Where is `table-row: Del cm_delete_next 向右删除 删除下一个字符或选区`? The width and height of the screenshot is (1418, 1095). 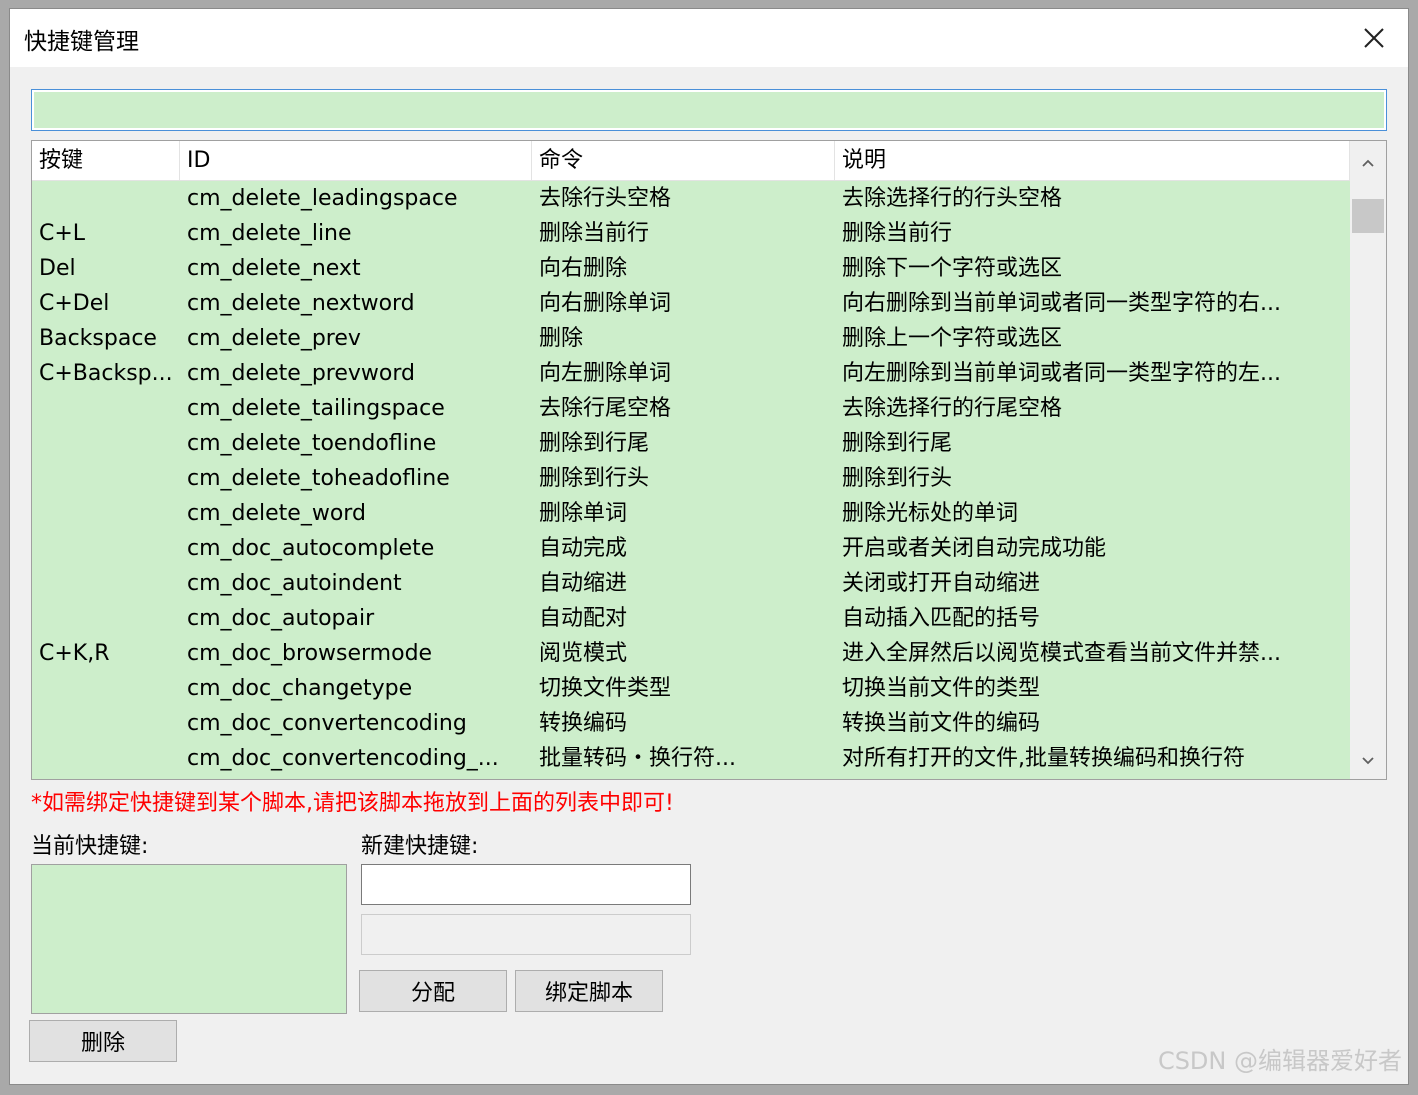
table-row: Del cm_delete_next 向右删除 删除下一个字符或选区 is located at coordinates (691, 268).